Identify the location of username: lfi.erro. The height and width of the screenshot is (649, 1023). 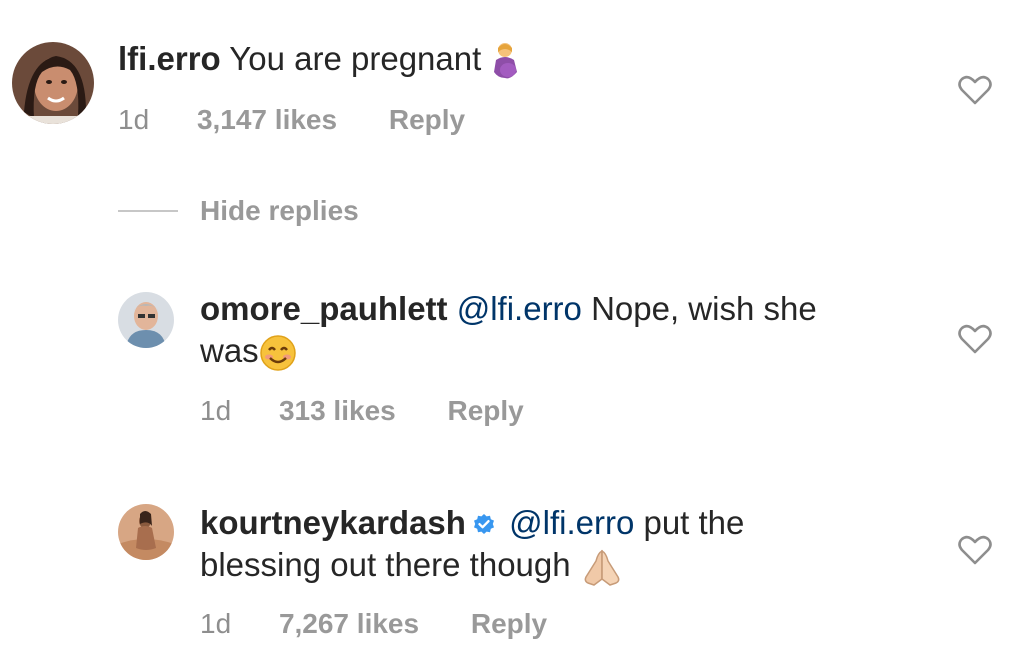
(169, 58).